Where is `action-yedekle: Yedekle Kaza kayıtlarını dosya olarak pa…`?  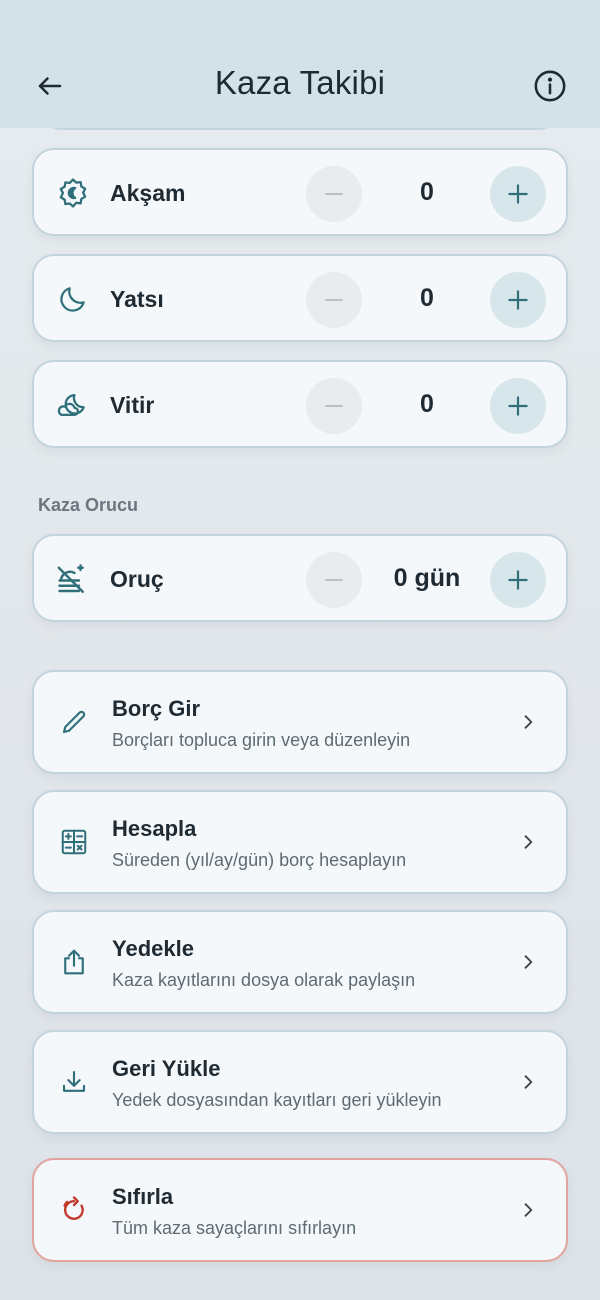
action-yedekle: Yedekle Kaza kayıtlarını dosya olarak pa… is located at coordinates (300, 962).